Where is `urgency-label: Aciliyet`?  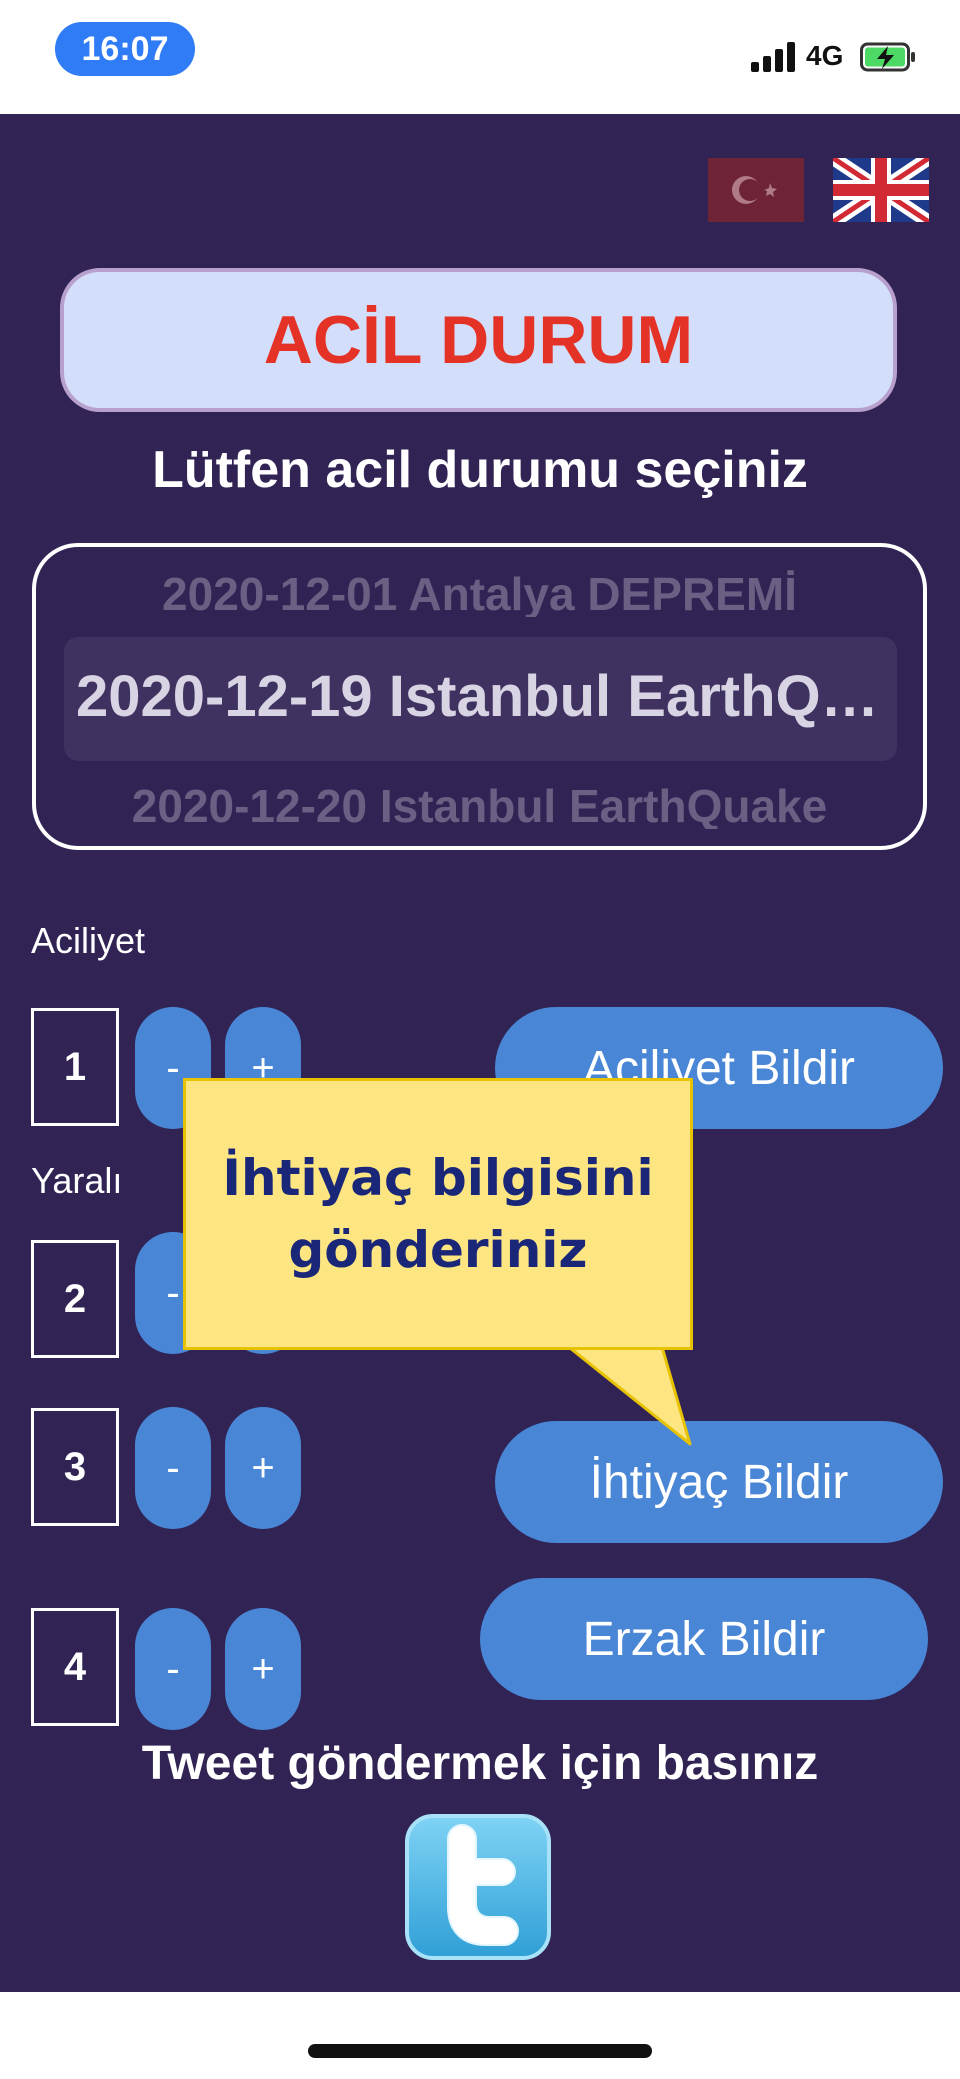 urgency-label: Aciliyet is located at coordinates (88, 940).